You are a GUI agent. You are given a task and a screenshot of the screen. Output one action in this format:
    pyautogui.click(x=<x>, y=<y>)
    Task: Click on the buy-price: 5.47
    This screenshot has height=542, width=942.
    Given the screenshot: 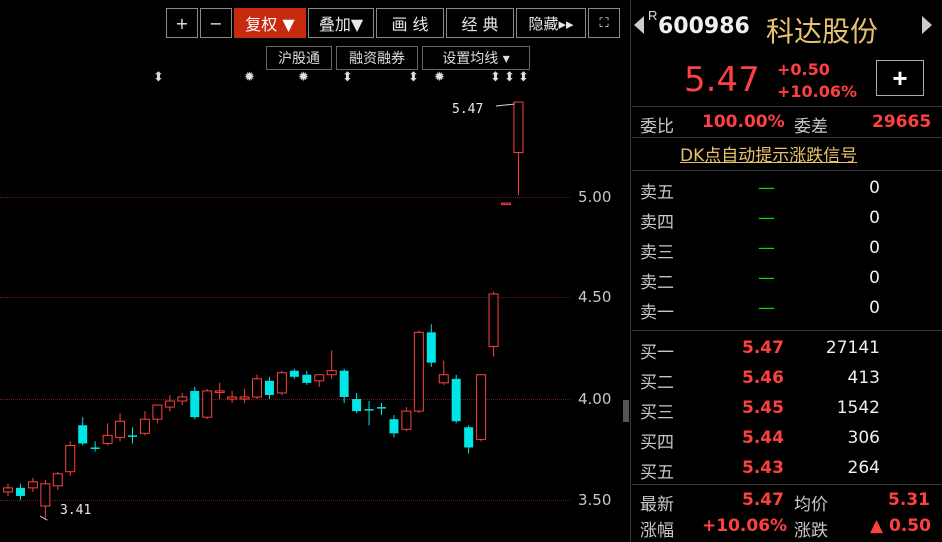 What is the action you would take?
    pyautogui.click(x=763, y=348)
    